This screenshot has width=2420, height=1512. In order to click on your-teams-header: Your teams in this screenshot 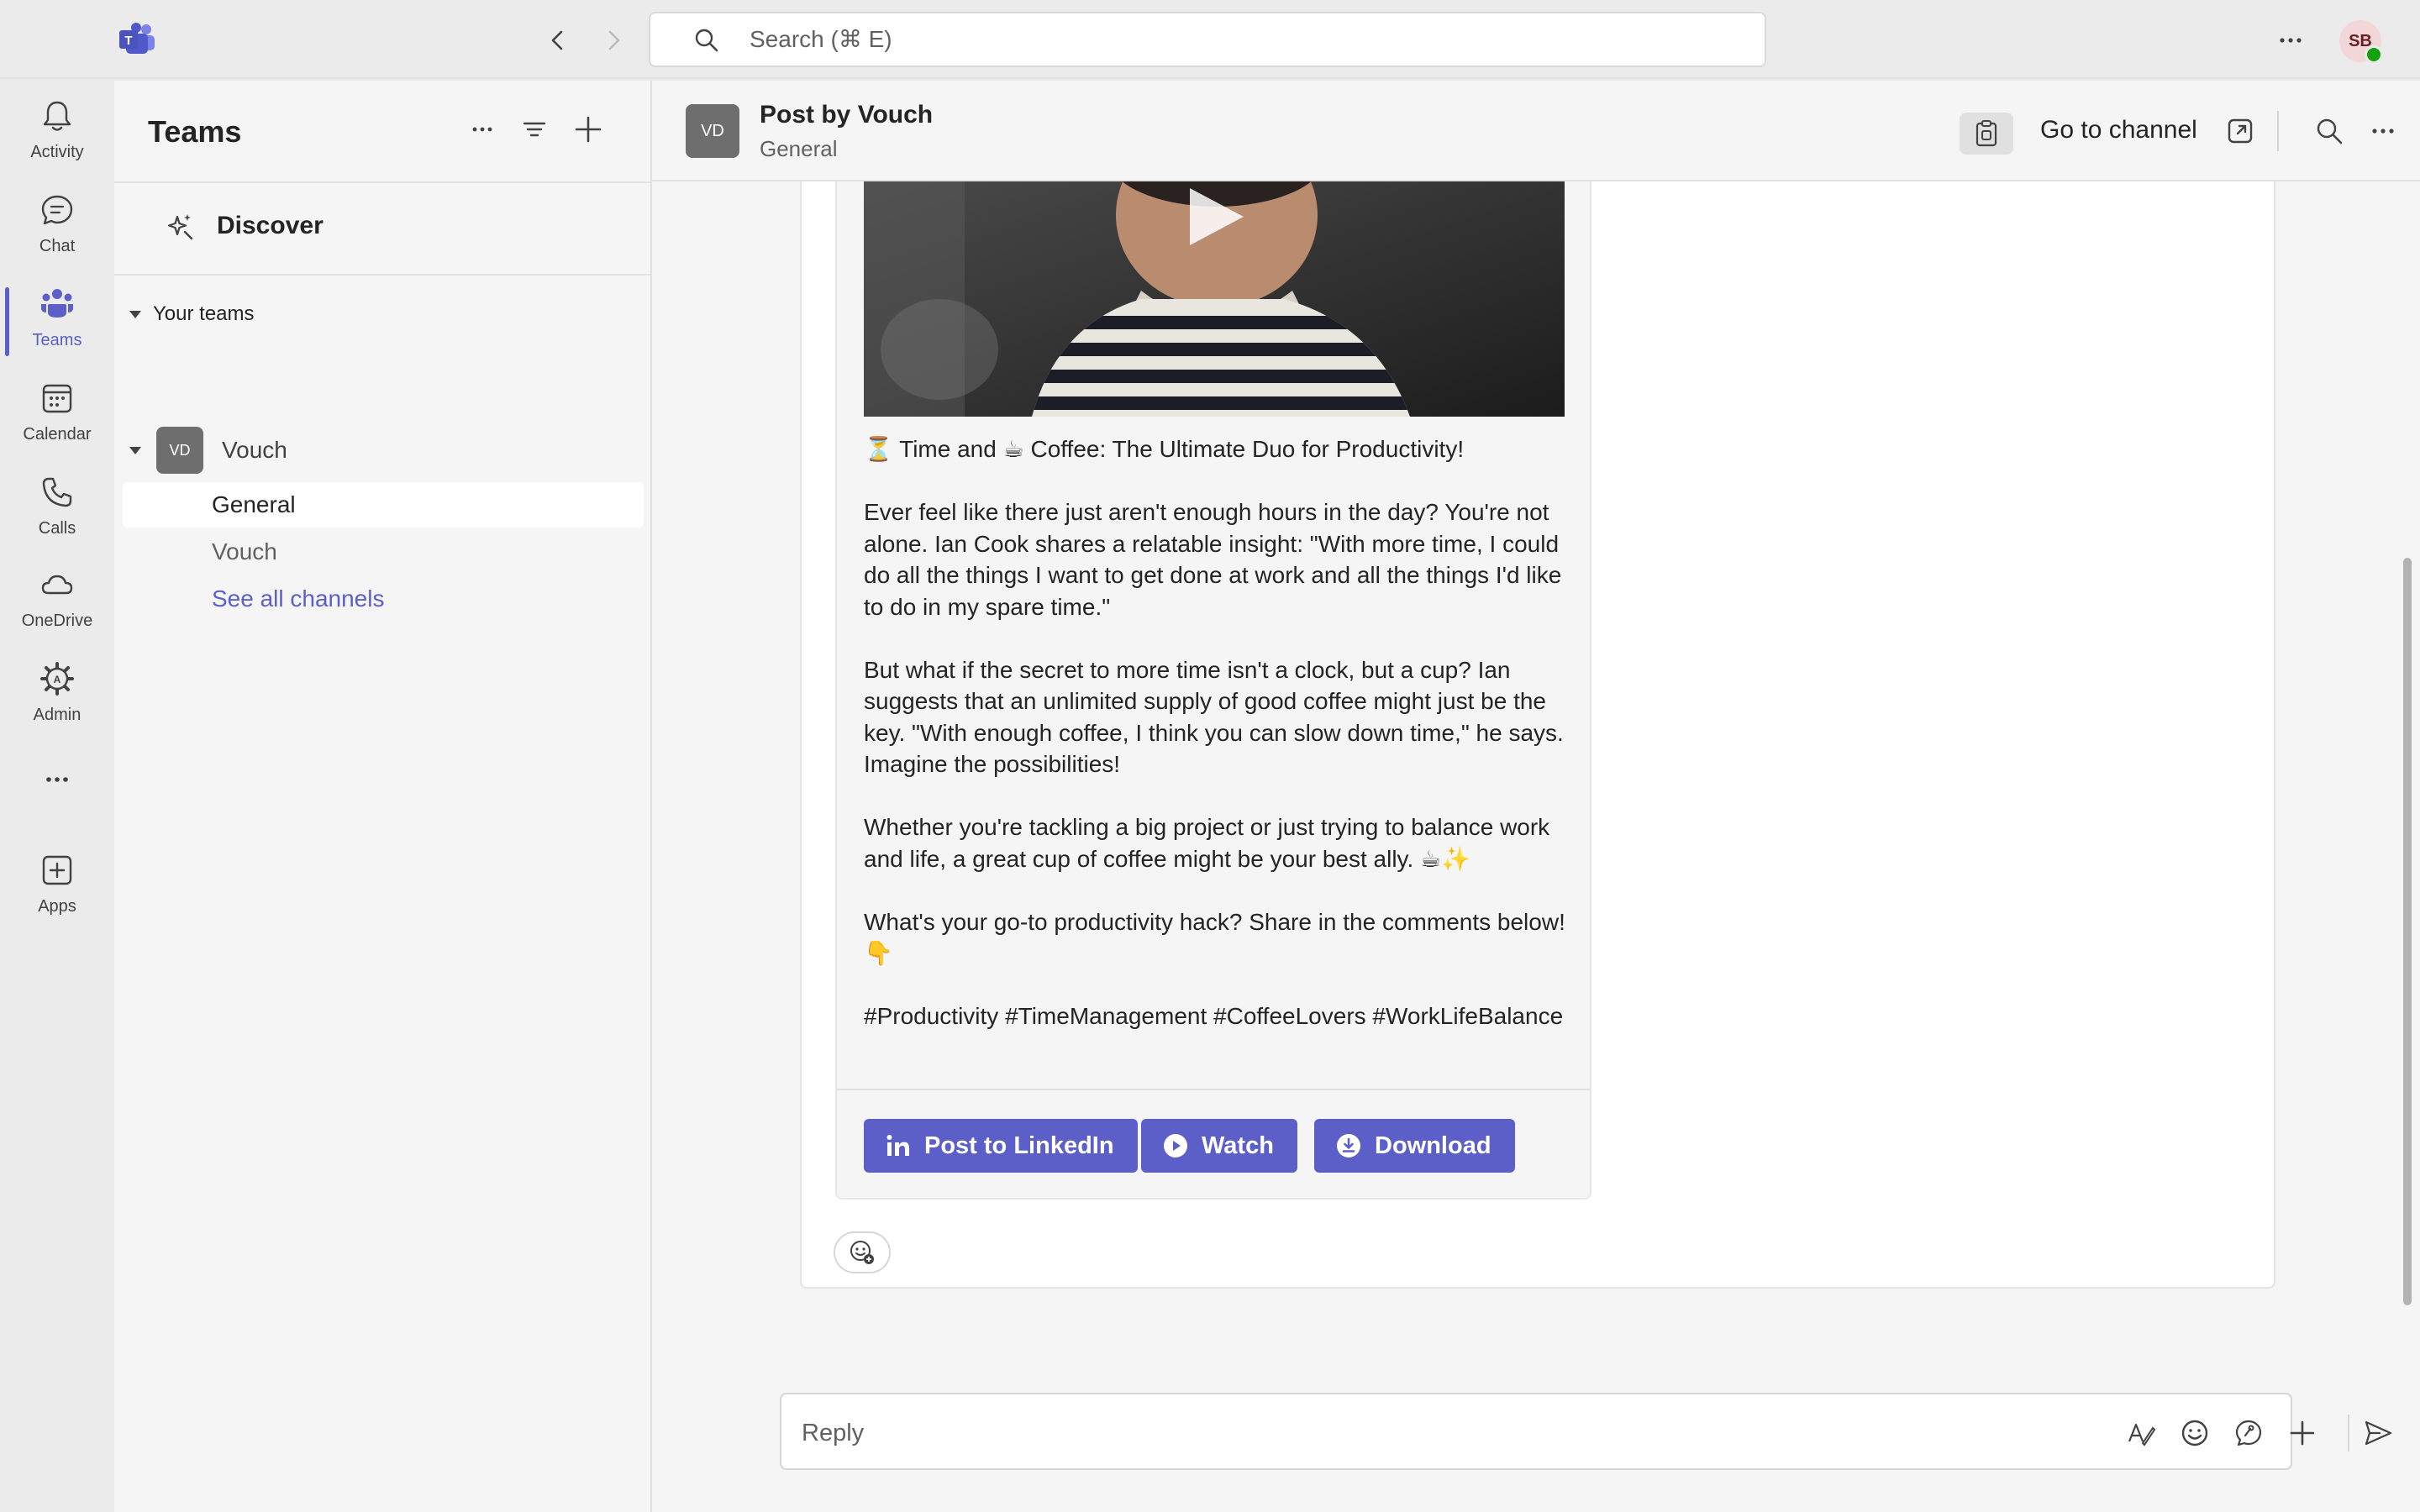, I will do `click(192, 314)`.